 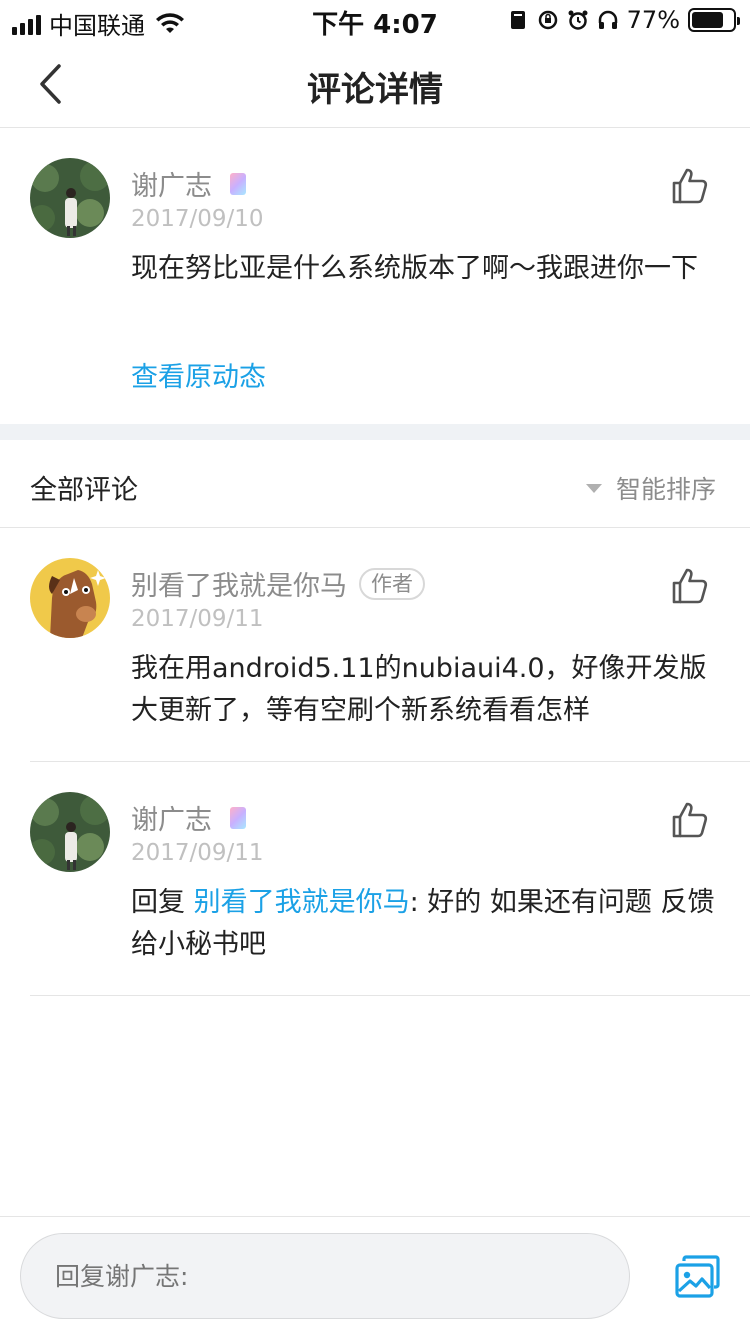 What do you see at coordinates (578, 20) in the screenshot?
I see `alarm-icon` at bounding box center [578, 20].